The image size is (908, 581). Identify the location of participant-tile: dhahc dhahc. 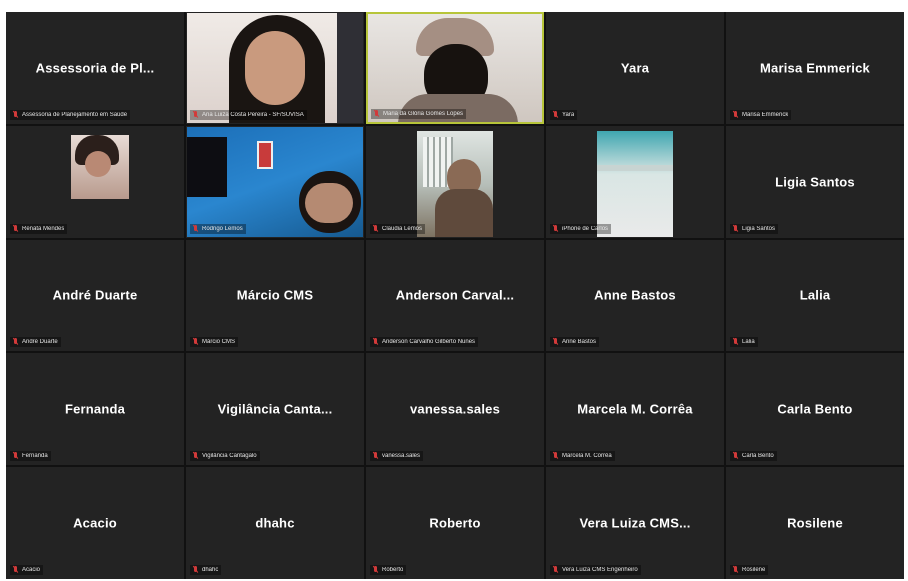
(275, 523).